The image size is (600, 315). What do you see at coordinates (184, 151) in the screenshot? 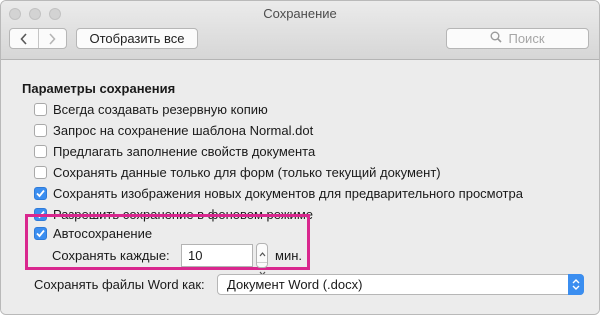
I see `option-label: Предлагать заполнение свойств документа` at bounding box center [184, 151].